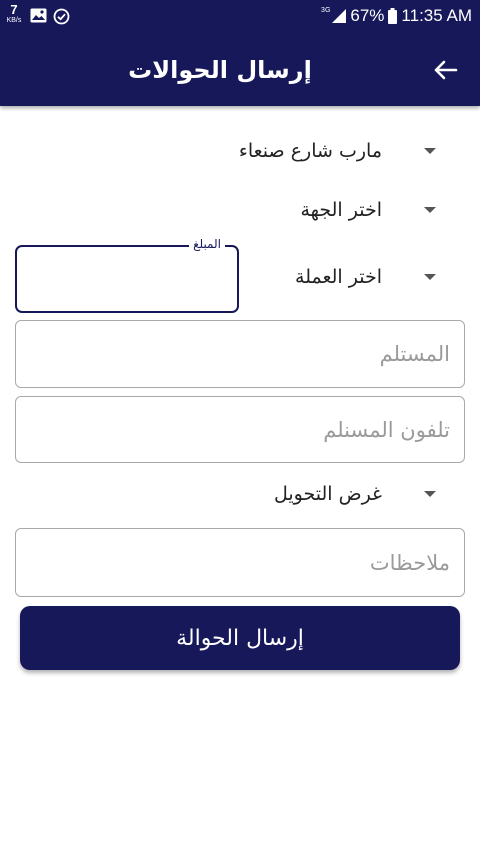  What do you see at coordinates (339, 16) in the screenshot?
I see `signal-icon` at bounding box center [339, 16].